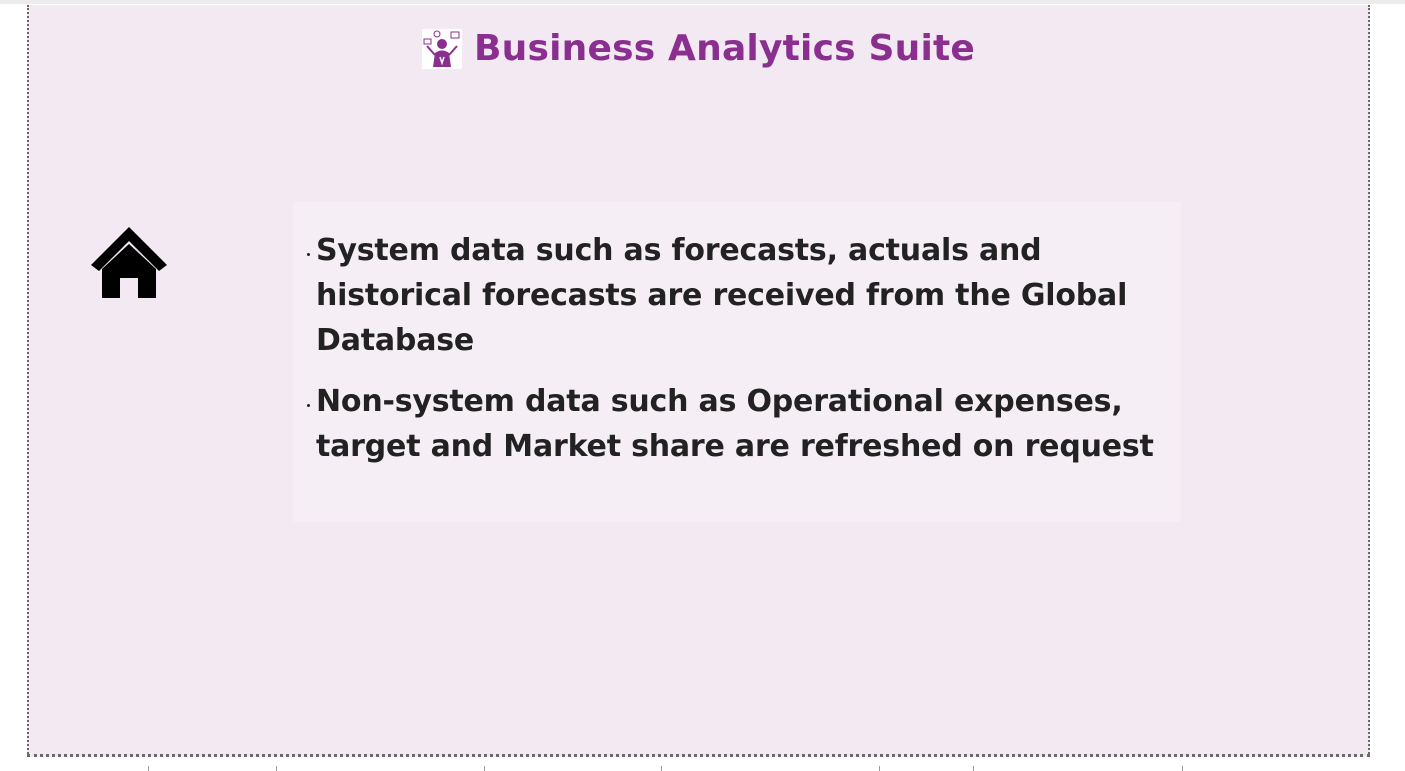 The height and width of the screenshot is (771, 1405). Describe the element at coordinates (702, 766) in the screenshot. I see `page-ruler` at that location.